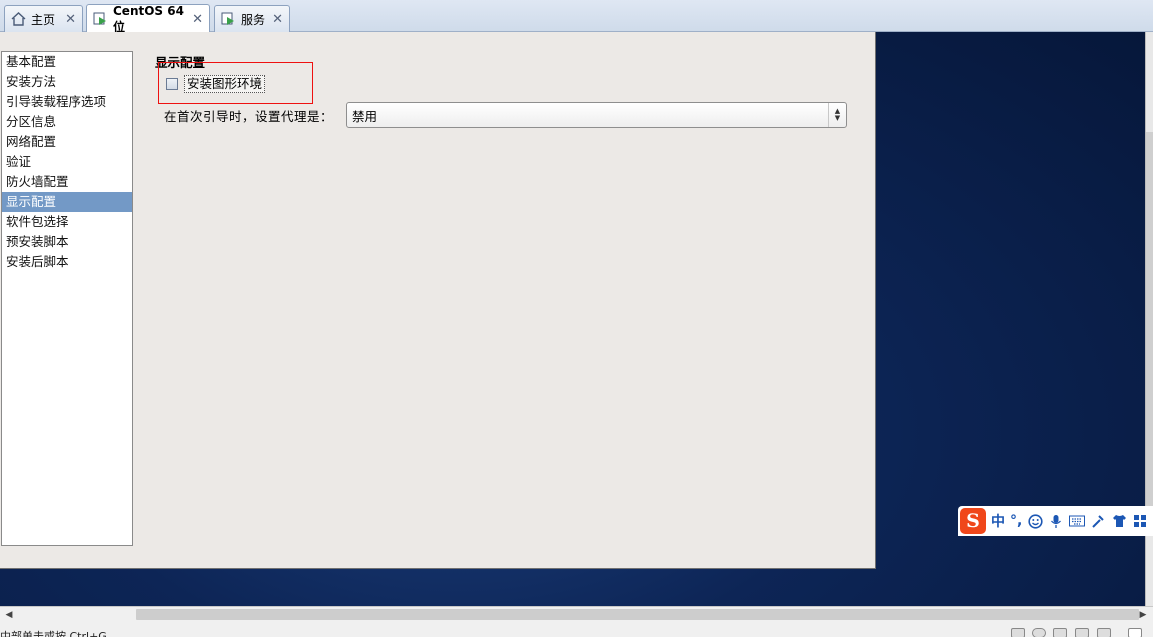 This screenshot has width=1153, height=637. What do you see at coordinates (1035, 521) in the screenshot?
I see `emoji-icon` at bounding box center [1035, 521].